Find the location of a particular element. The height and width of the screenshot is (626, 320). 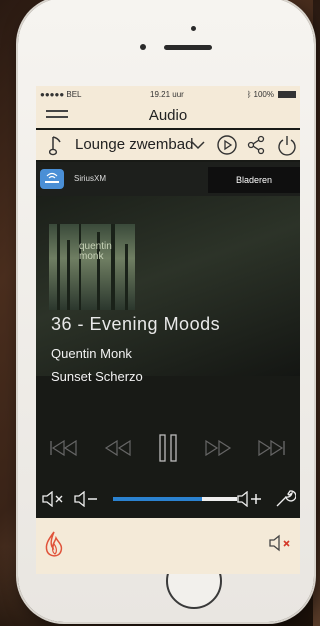

flame-icon is located at coordinates (54, 545).